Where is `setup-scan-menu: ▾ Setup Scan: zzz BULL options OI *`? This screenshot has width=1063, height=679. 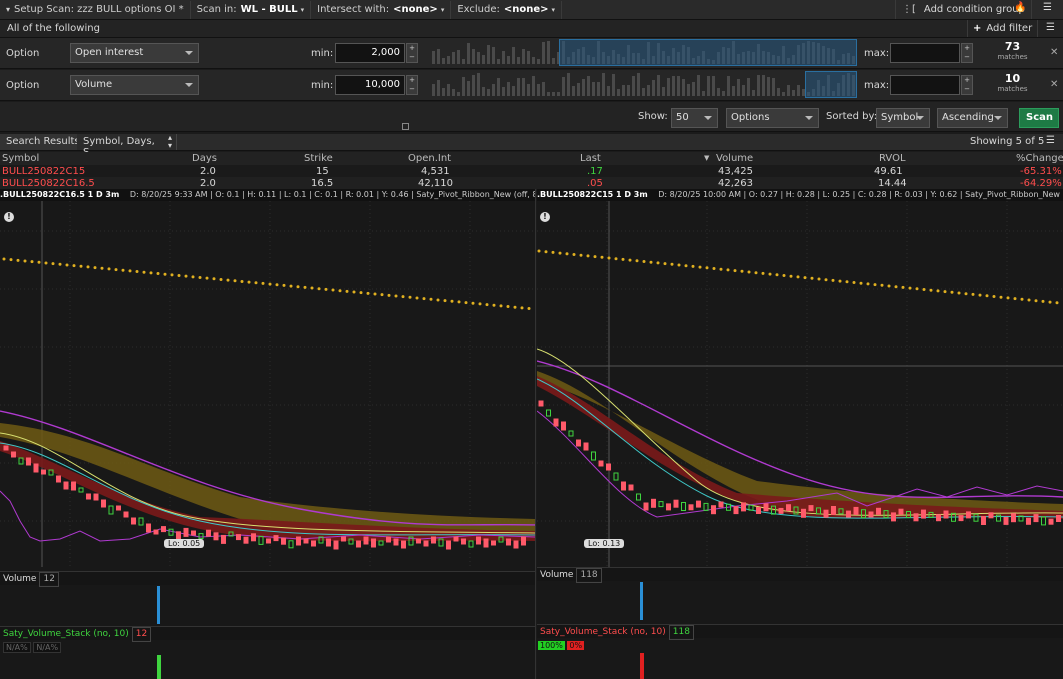 setup-scan-menu: ▾ Setup Scan: zzz BULL options OI * is located at coordinates (95, 9).